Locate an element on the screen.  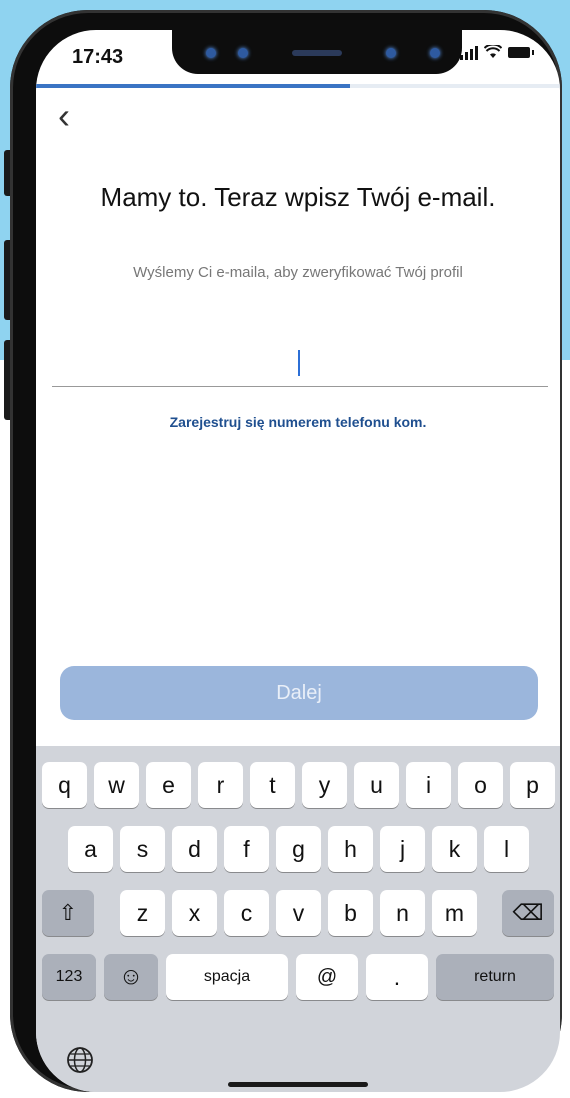
status-icons is located at coordinates (497, 52).